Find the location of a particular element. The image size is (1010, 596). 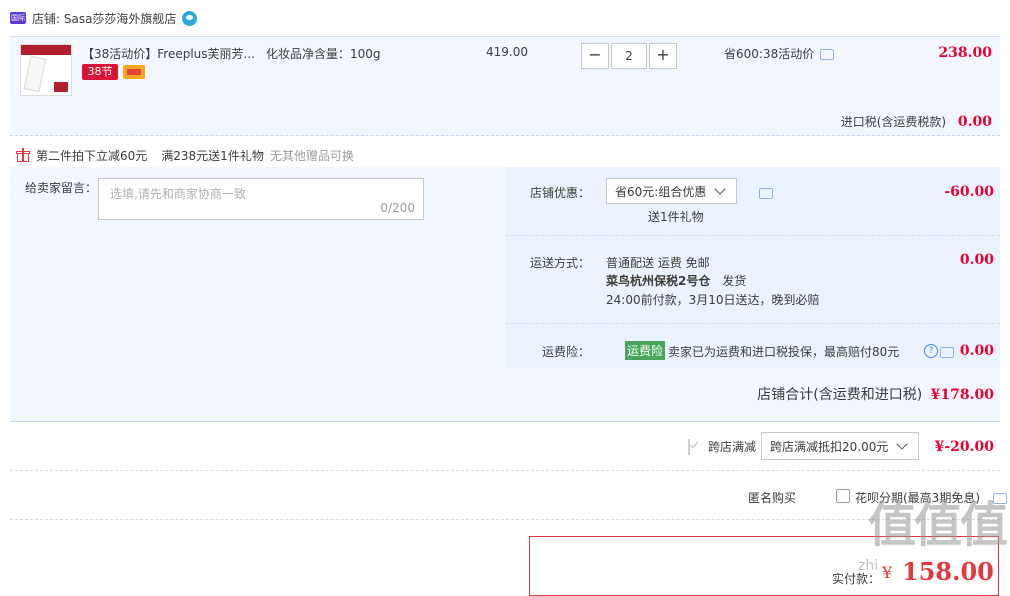

item-total: 238.00 is located at coordinates (965, 53).